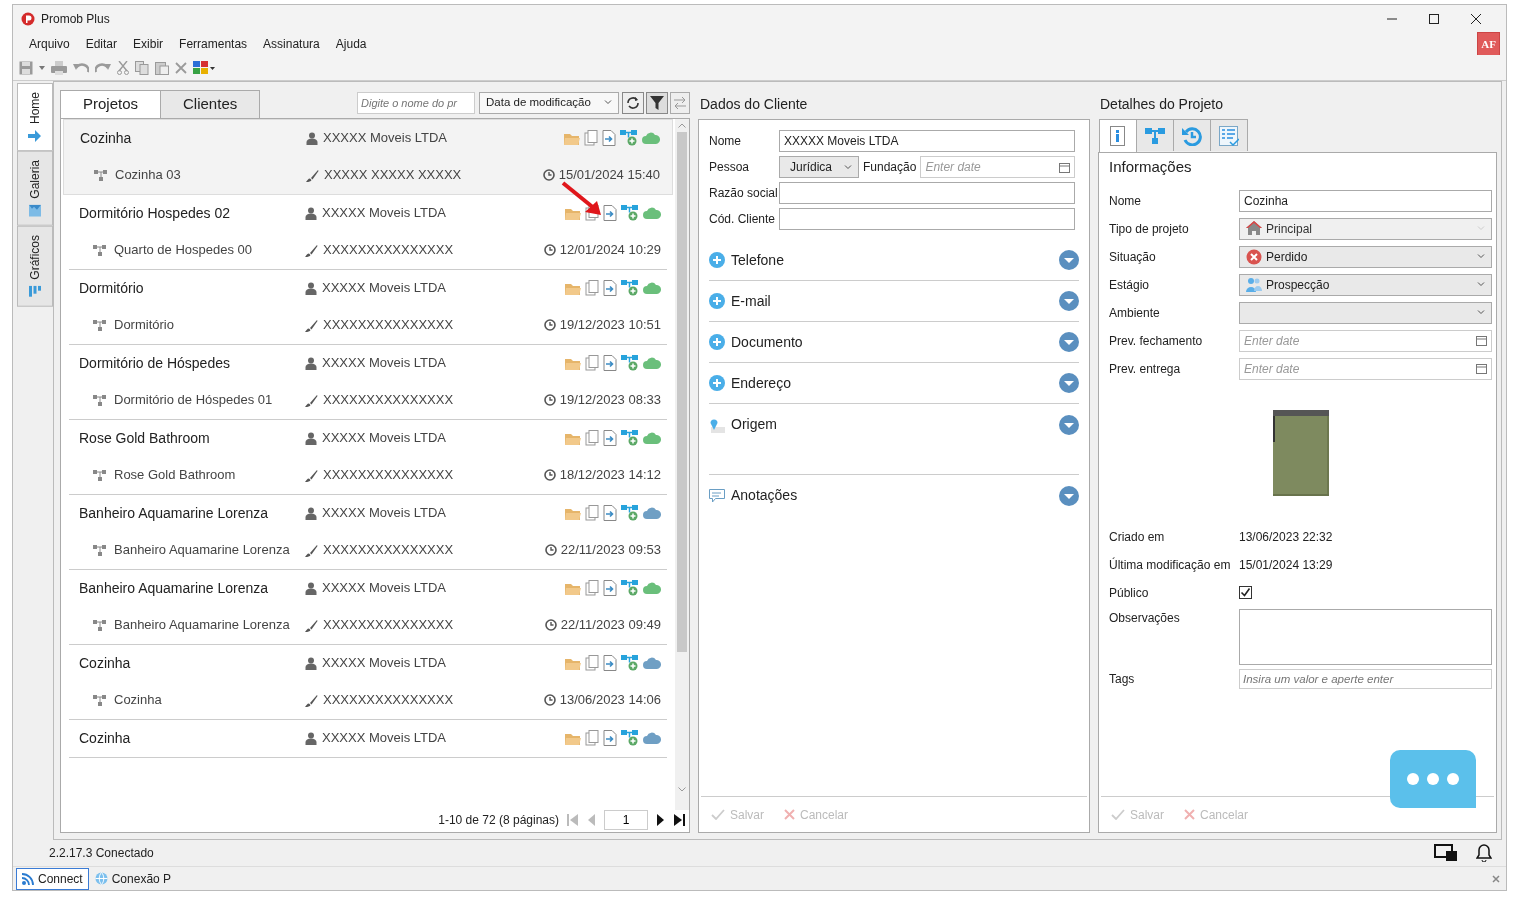 This screenshot has width=1518, height=902. What do you see at coordinates (1245, 592) in the screenshot?
I see `checkbox` at bounding box center [1245, 592].